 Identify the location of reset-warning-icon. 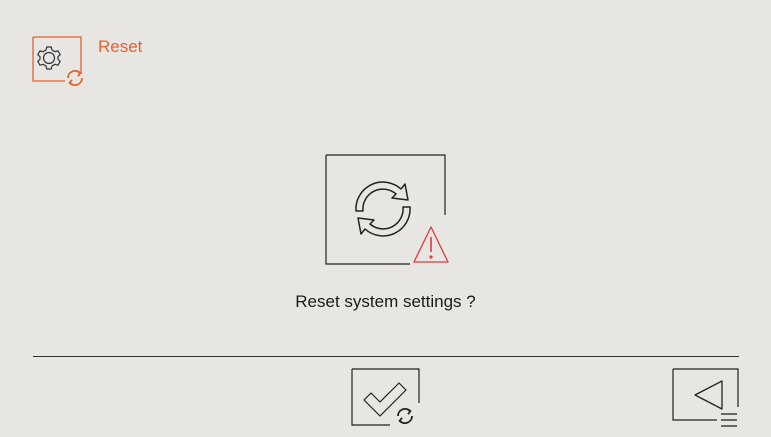
(387, 210).